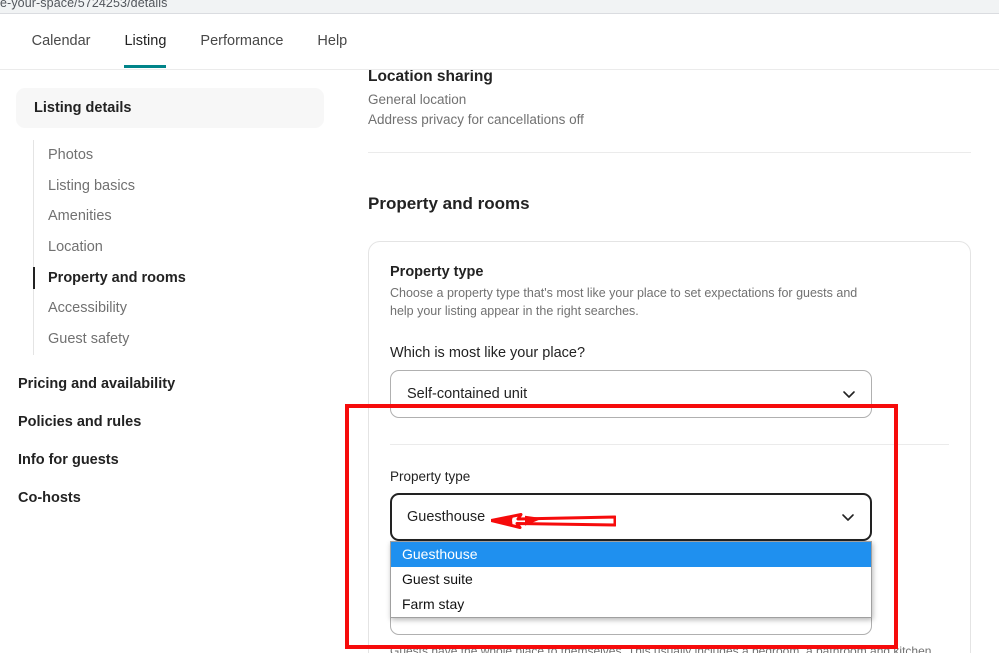 The width and height of the screenshot is (999, 653). What do you see at coordinates (170, 108) in the screenshot?
I see `sidebar-item-listing-details: Listing details` at bounding box center [170, 108].